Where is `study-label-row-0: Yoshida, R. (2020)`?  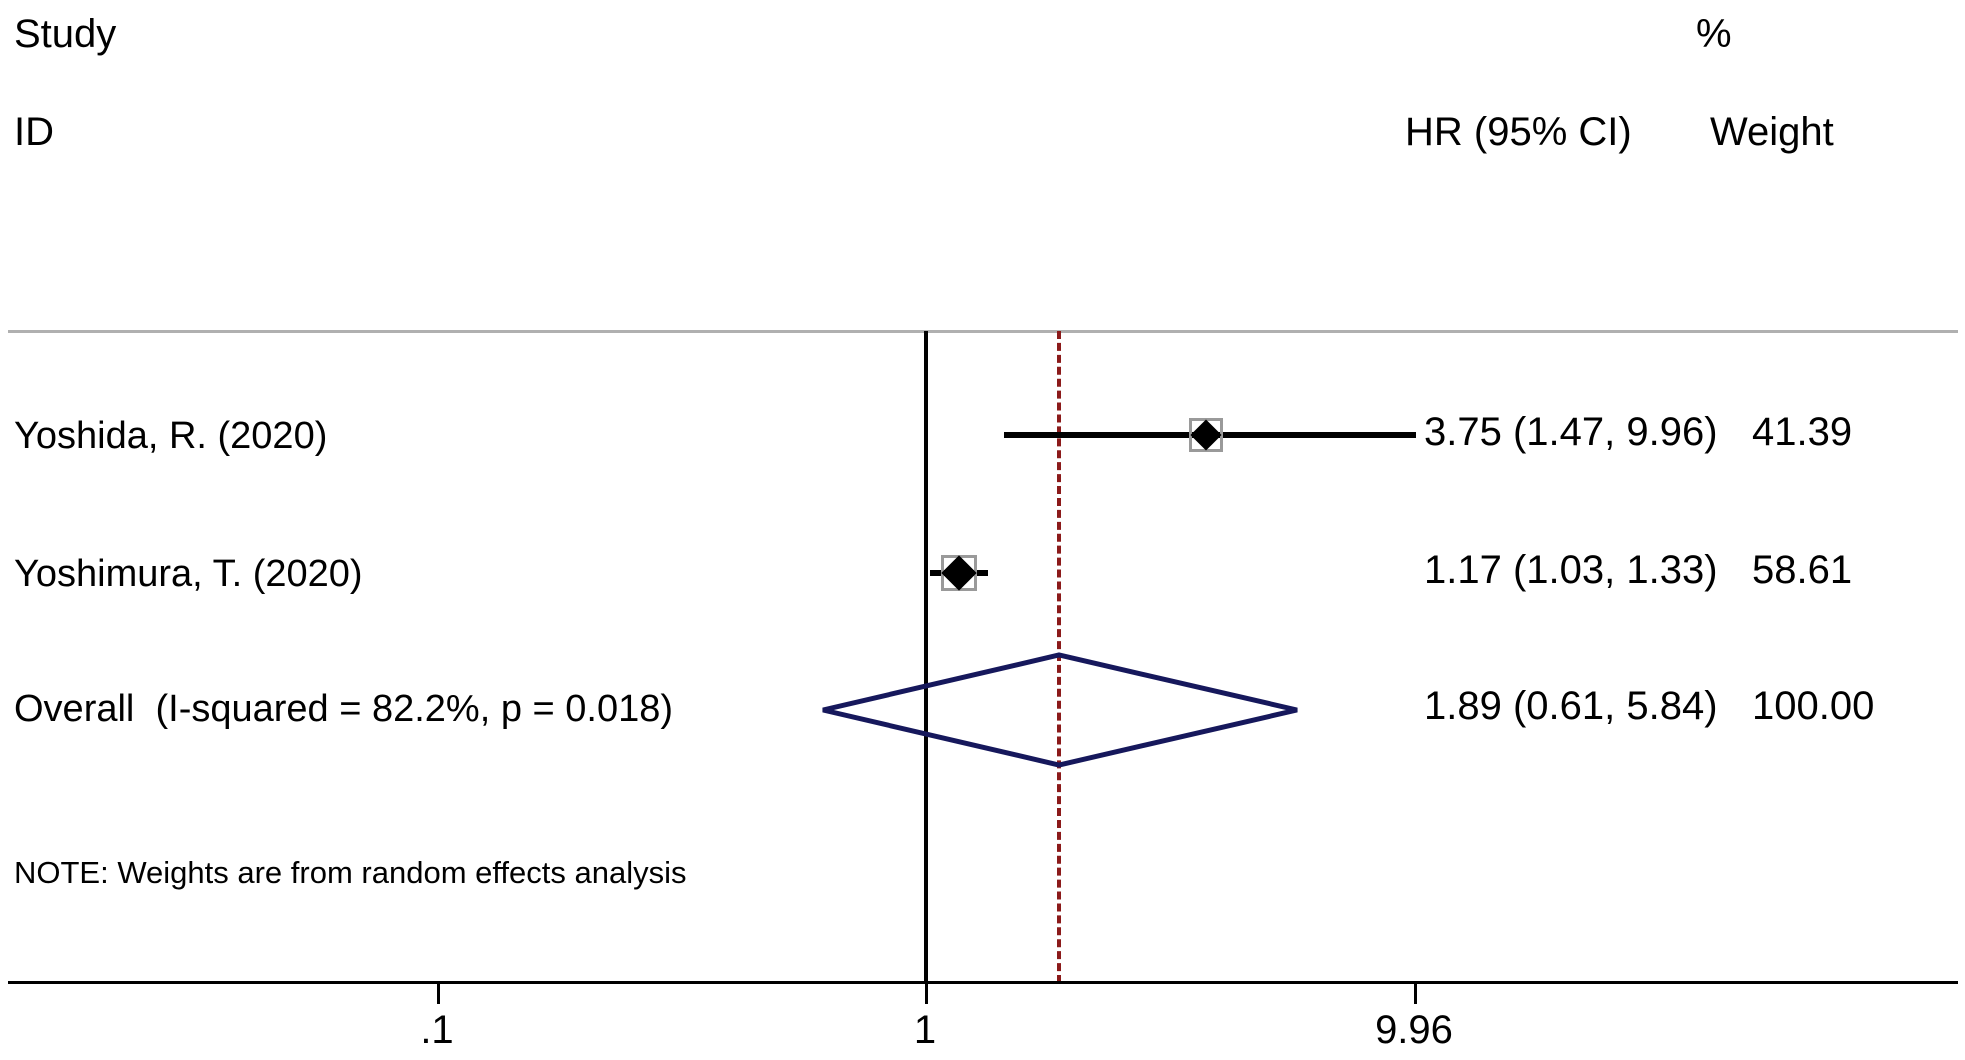
study-label-row-0: Yoshida, R. (2020) is located at coordinates (171, 436).